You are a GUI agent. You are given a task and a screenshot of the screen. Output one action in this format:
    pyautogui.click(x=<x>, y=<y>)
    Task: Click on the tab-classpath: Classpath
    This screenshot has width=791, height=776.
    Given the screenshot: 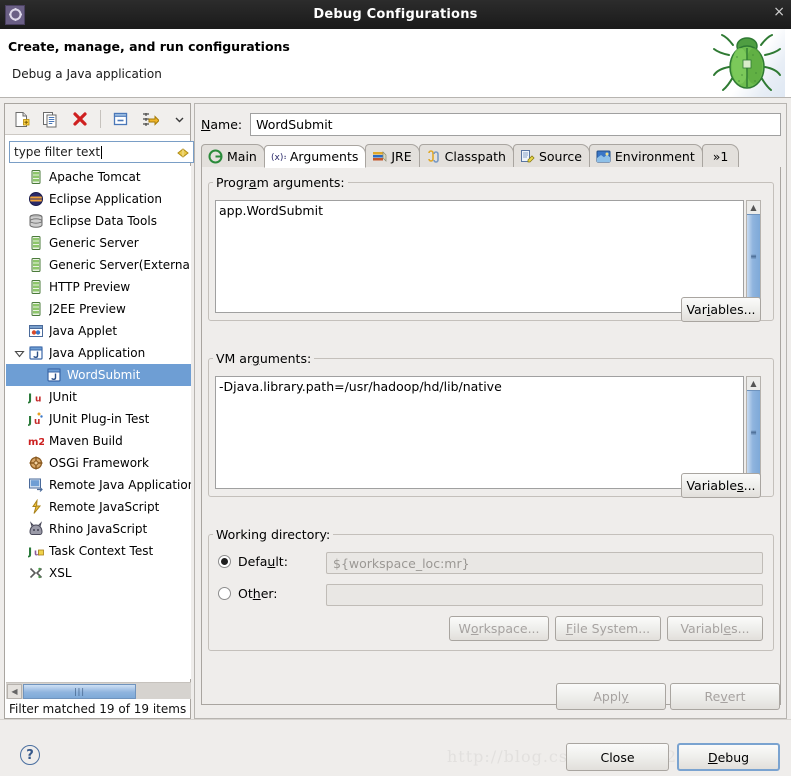 What is the action you would take?
    pyautogui.click(x=466, y=155)
    